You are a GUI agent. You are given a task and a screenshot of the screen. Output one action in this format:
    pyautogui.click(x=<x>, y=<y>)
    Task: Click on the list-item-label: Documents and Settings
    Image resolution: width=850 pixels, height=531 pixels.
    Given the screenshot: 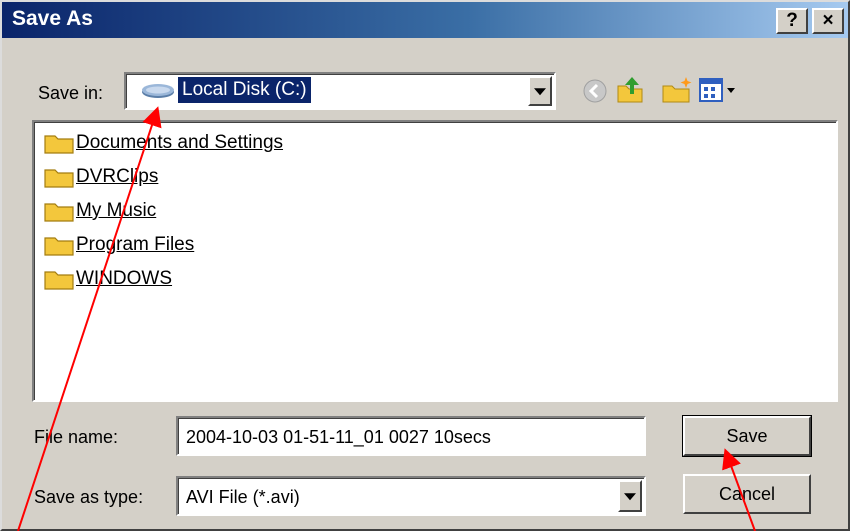 What is the action you would take?
    pyautogui.click(x=180, y=142)
    